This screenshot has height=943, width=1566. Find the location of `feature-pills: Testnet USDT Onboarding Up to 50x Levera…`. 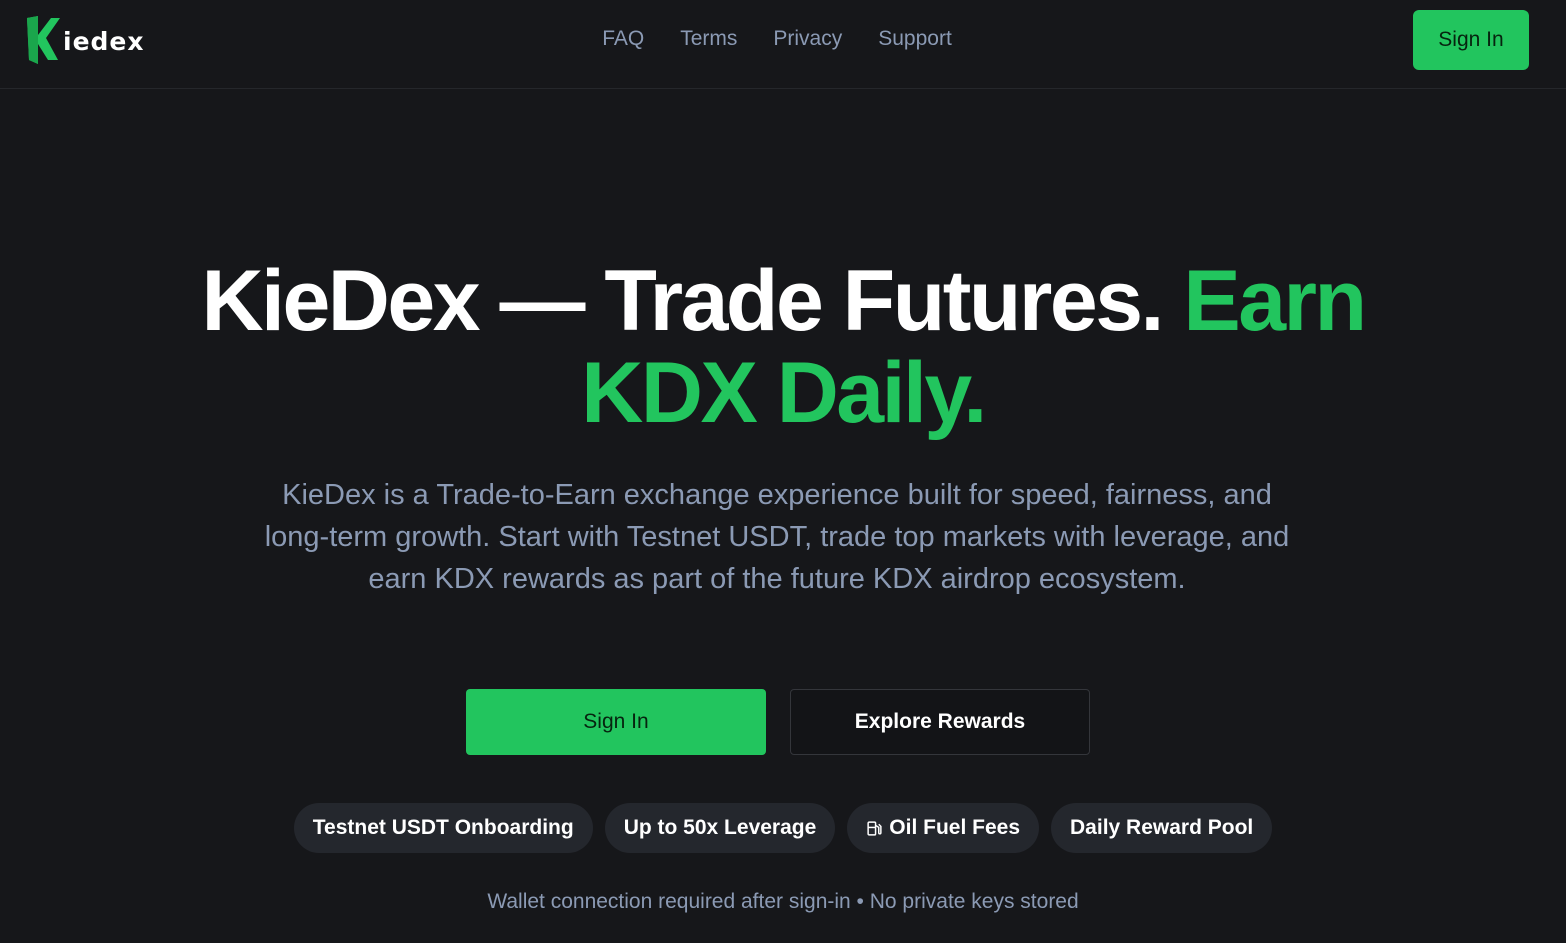

feature-pills: Testnet USDT Onboarding Up to 50x Levera… is located at coordinates (783, 828).